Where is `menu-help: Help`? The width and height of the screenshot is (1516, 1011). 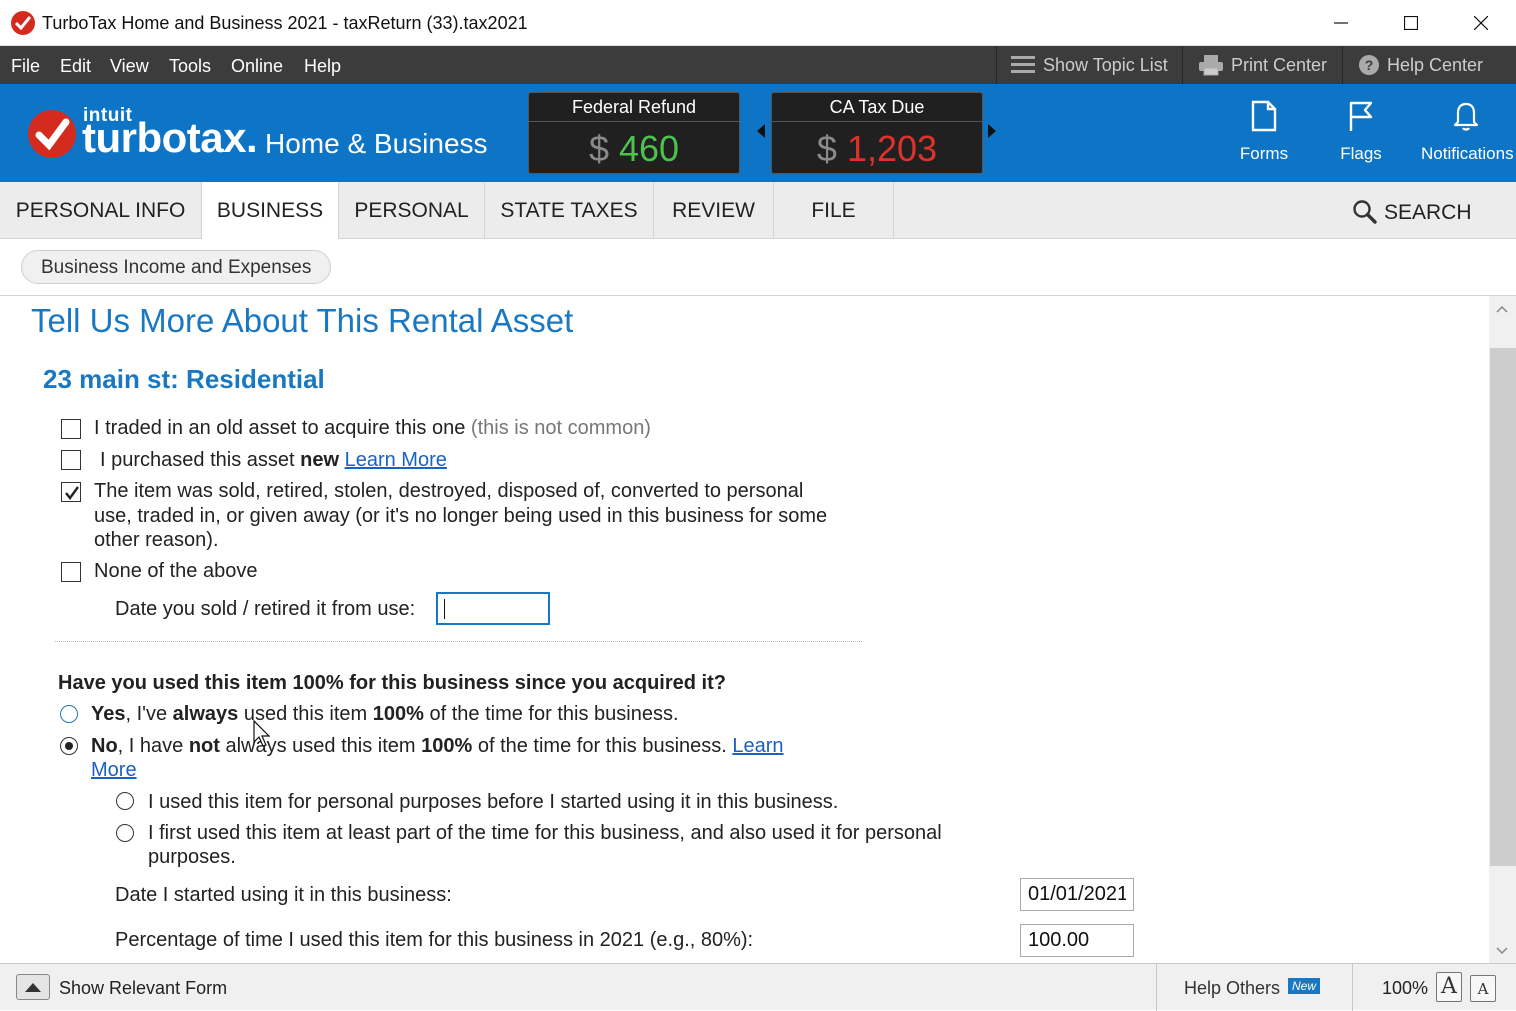 menu-help: Help is located at coordinates (322, 66).